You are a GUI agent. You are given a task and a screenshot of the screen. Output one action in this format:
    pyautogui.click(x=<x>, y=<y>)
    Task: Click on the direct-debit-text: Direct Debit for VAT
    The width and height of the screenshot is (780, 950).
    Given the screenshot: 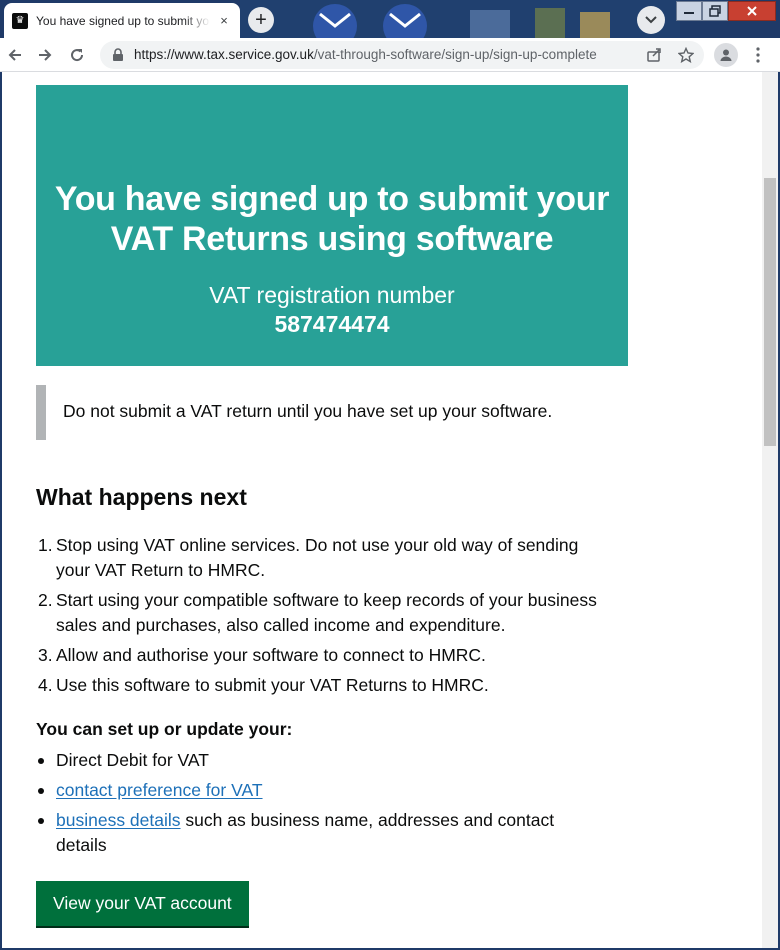 What is the action you would take?
    pyautogui.click(x=132, y=760)
    